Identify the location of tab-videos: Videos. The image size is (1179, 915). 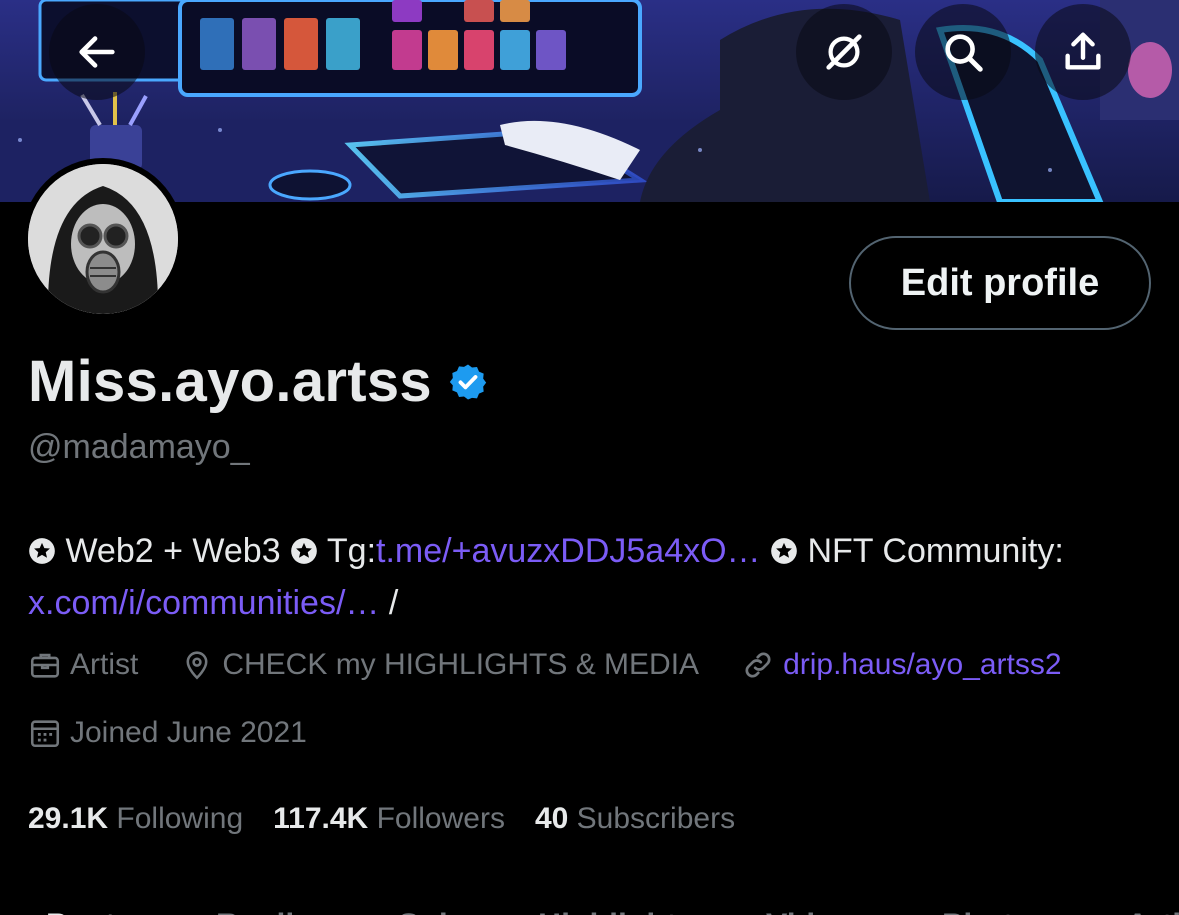
(818, 911).